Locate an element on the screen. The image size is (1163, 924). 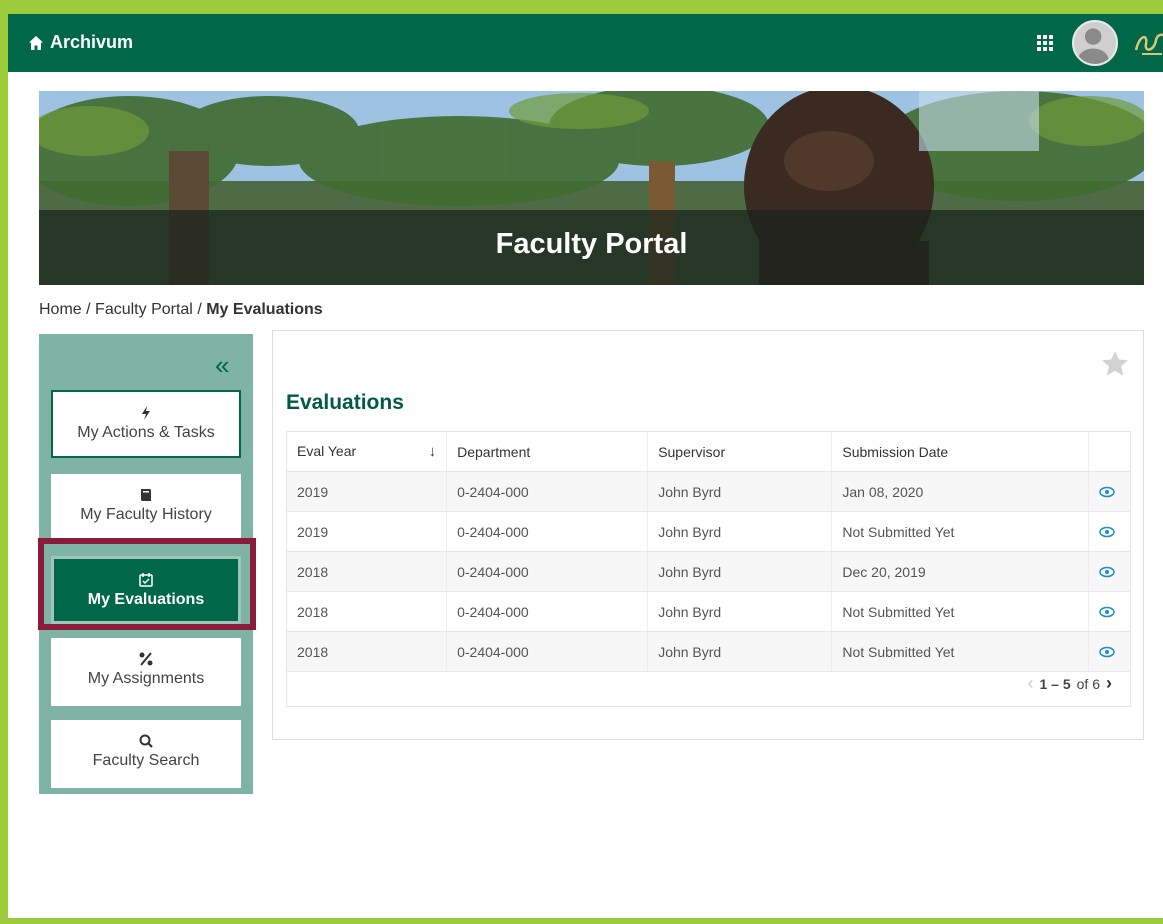
table-row: 2018 0-2404-000 John Byrd Dec 20, 2019 is located at coordinates (708, 571).